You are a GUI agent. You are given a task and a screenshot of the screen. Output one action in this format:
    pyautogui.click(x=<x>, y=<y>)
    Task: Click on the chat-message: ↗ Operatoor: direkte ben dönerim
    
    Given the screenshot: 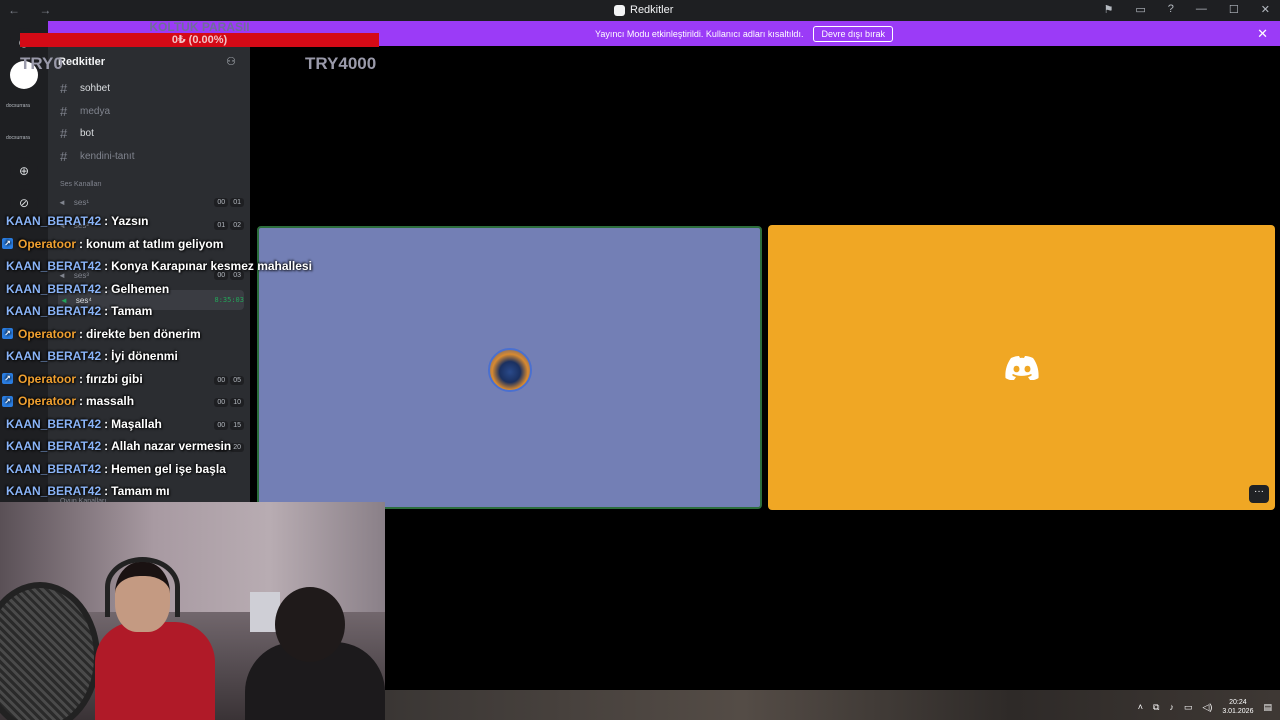 What is the action you would take?
    pyautogui.click(x=192, y=334)
    